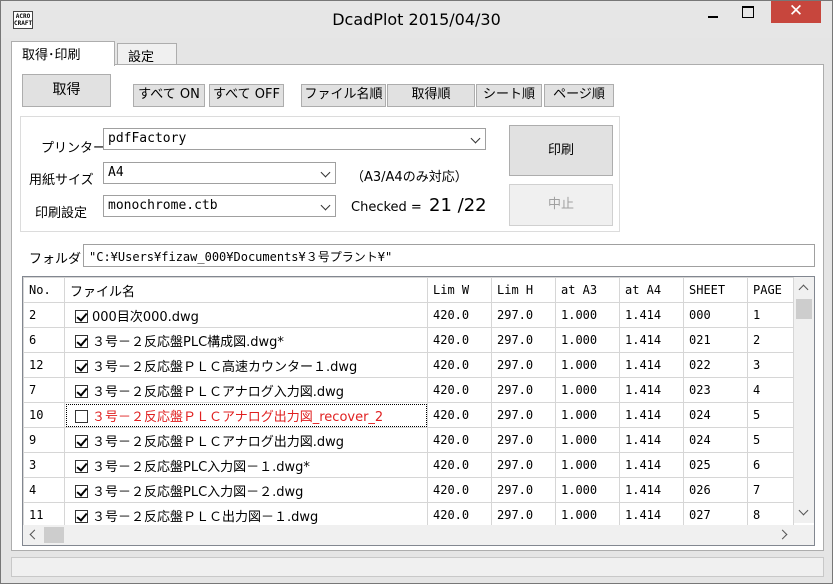  What do you see at coordinates (715, 315) in the screenshot?
I see `cell-sheet: 000` at bounding box center [715, 315].